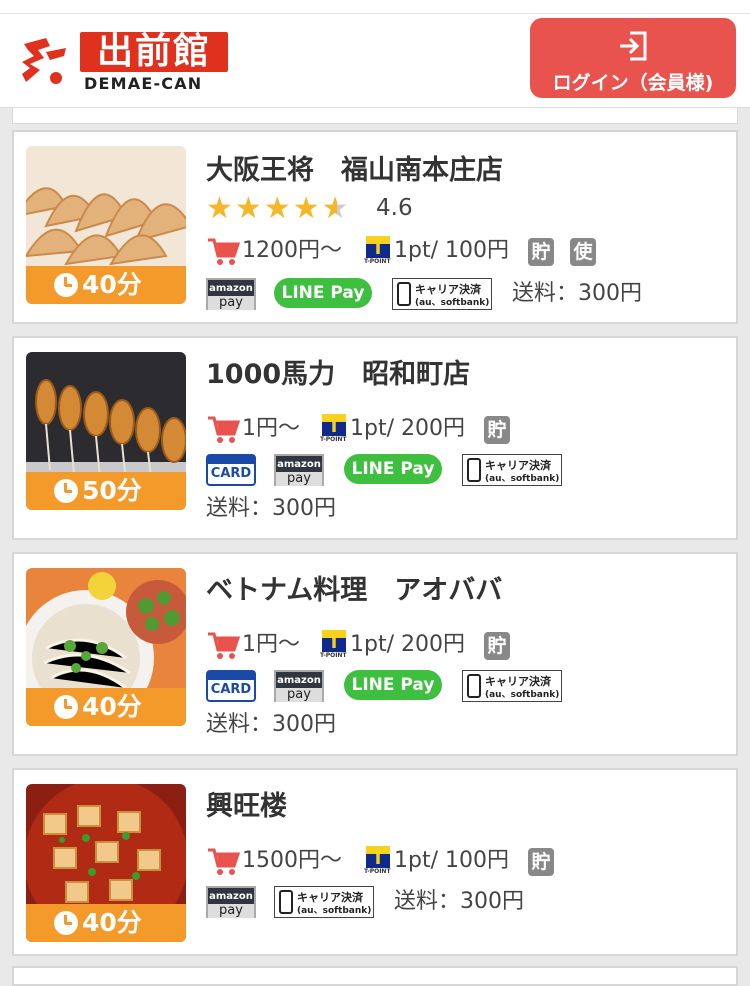 The width and height of the screenshot is (750, 986). I want to click on shop-name: 大阪王将 福山南本庄店, so click(354, 167).